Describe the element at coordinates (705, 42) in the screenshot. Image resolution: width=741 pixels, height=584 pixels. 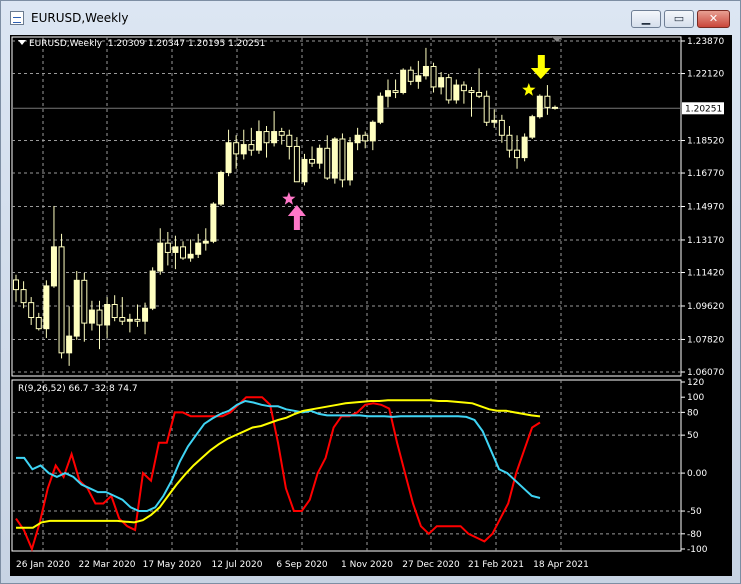
I see `price-axis-label: 1.23870` at that location.